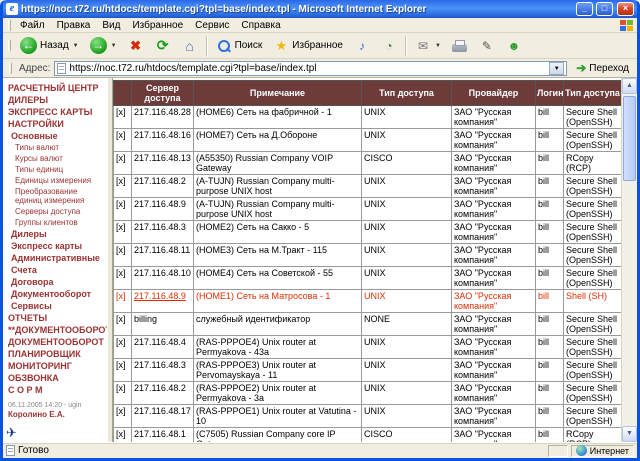 The width and height of the screenshot is (640, 461). What do you see at coordinates (190, 46) in the screenshot?
I see `home-button: ⌂` at bounding box center [190, 46].